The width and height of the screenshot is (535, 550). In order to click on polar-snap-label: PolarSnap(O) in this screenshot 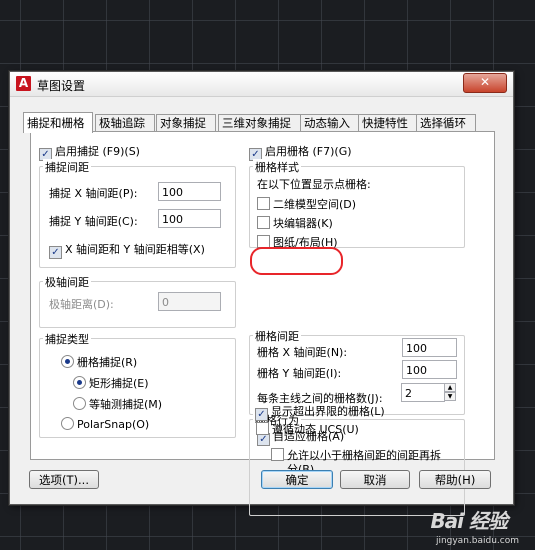, I will do `click(113, 424)`.